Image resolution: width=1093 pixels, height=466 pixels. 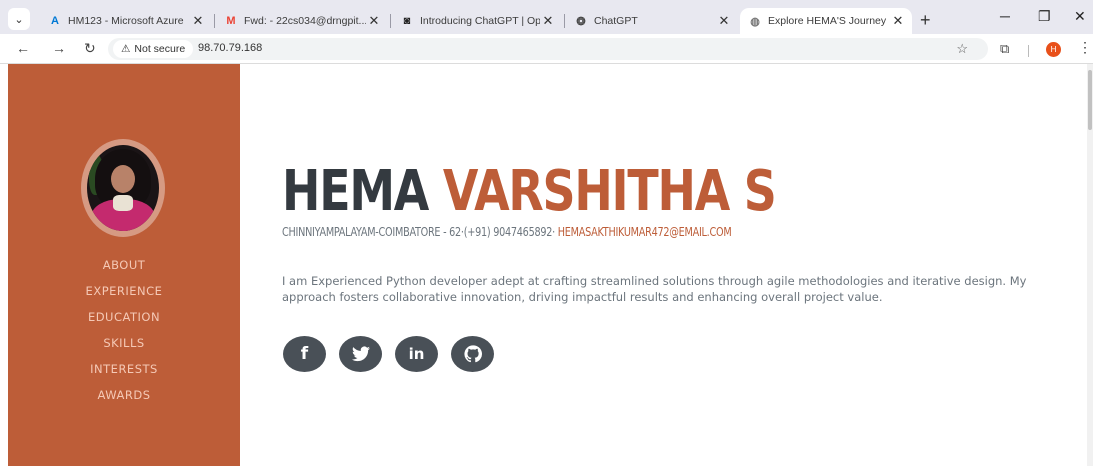 What do you see at coordinates (90, 48) in the screenshot?
I see `reload-icon: ↻` at bounding box center [90, 48].